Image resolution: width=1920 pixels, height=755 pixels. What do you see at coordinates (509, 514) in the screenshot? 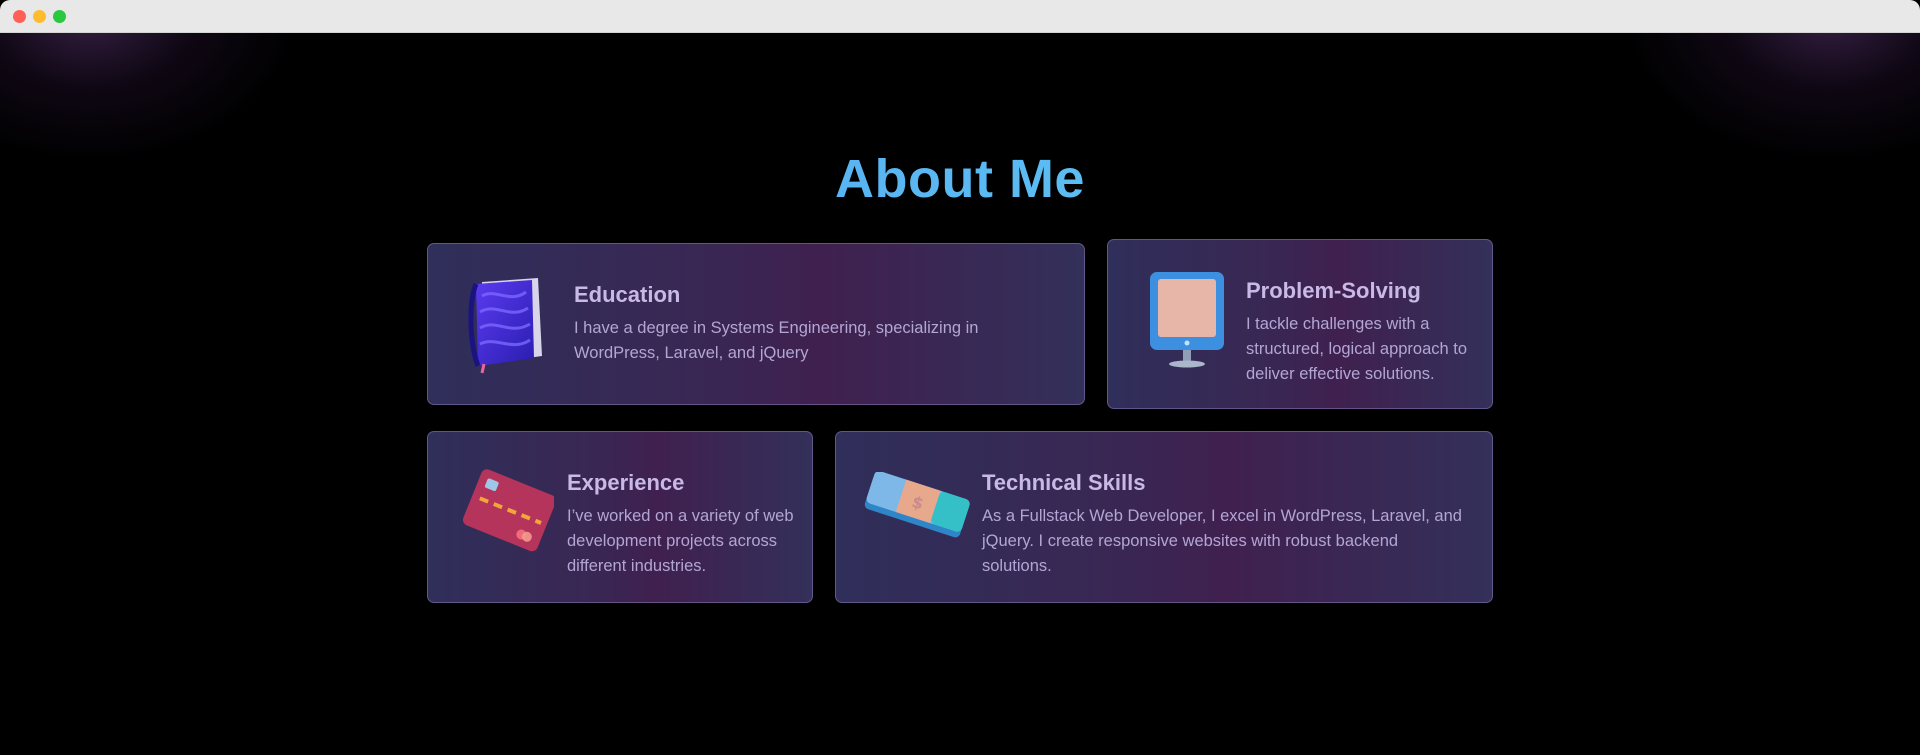
I see `credit-card-icon` at bounding box center [509, 514].